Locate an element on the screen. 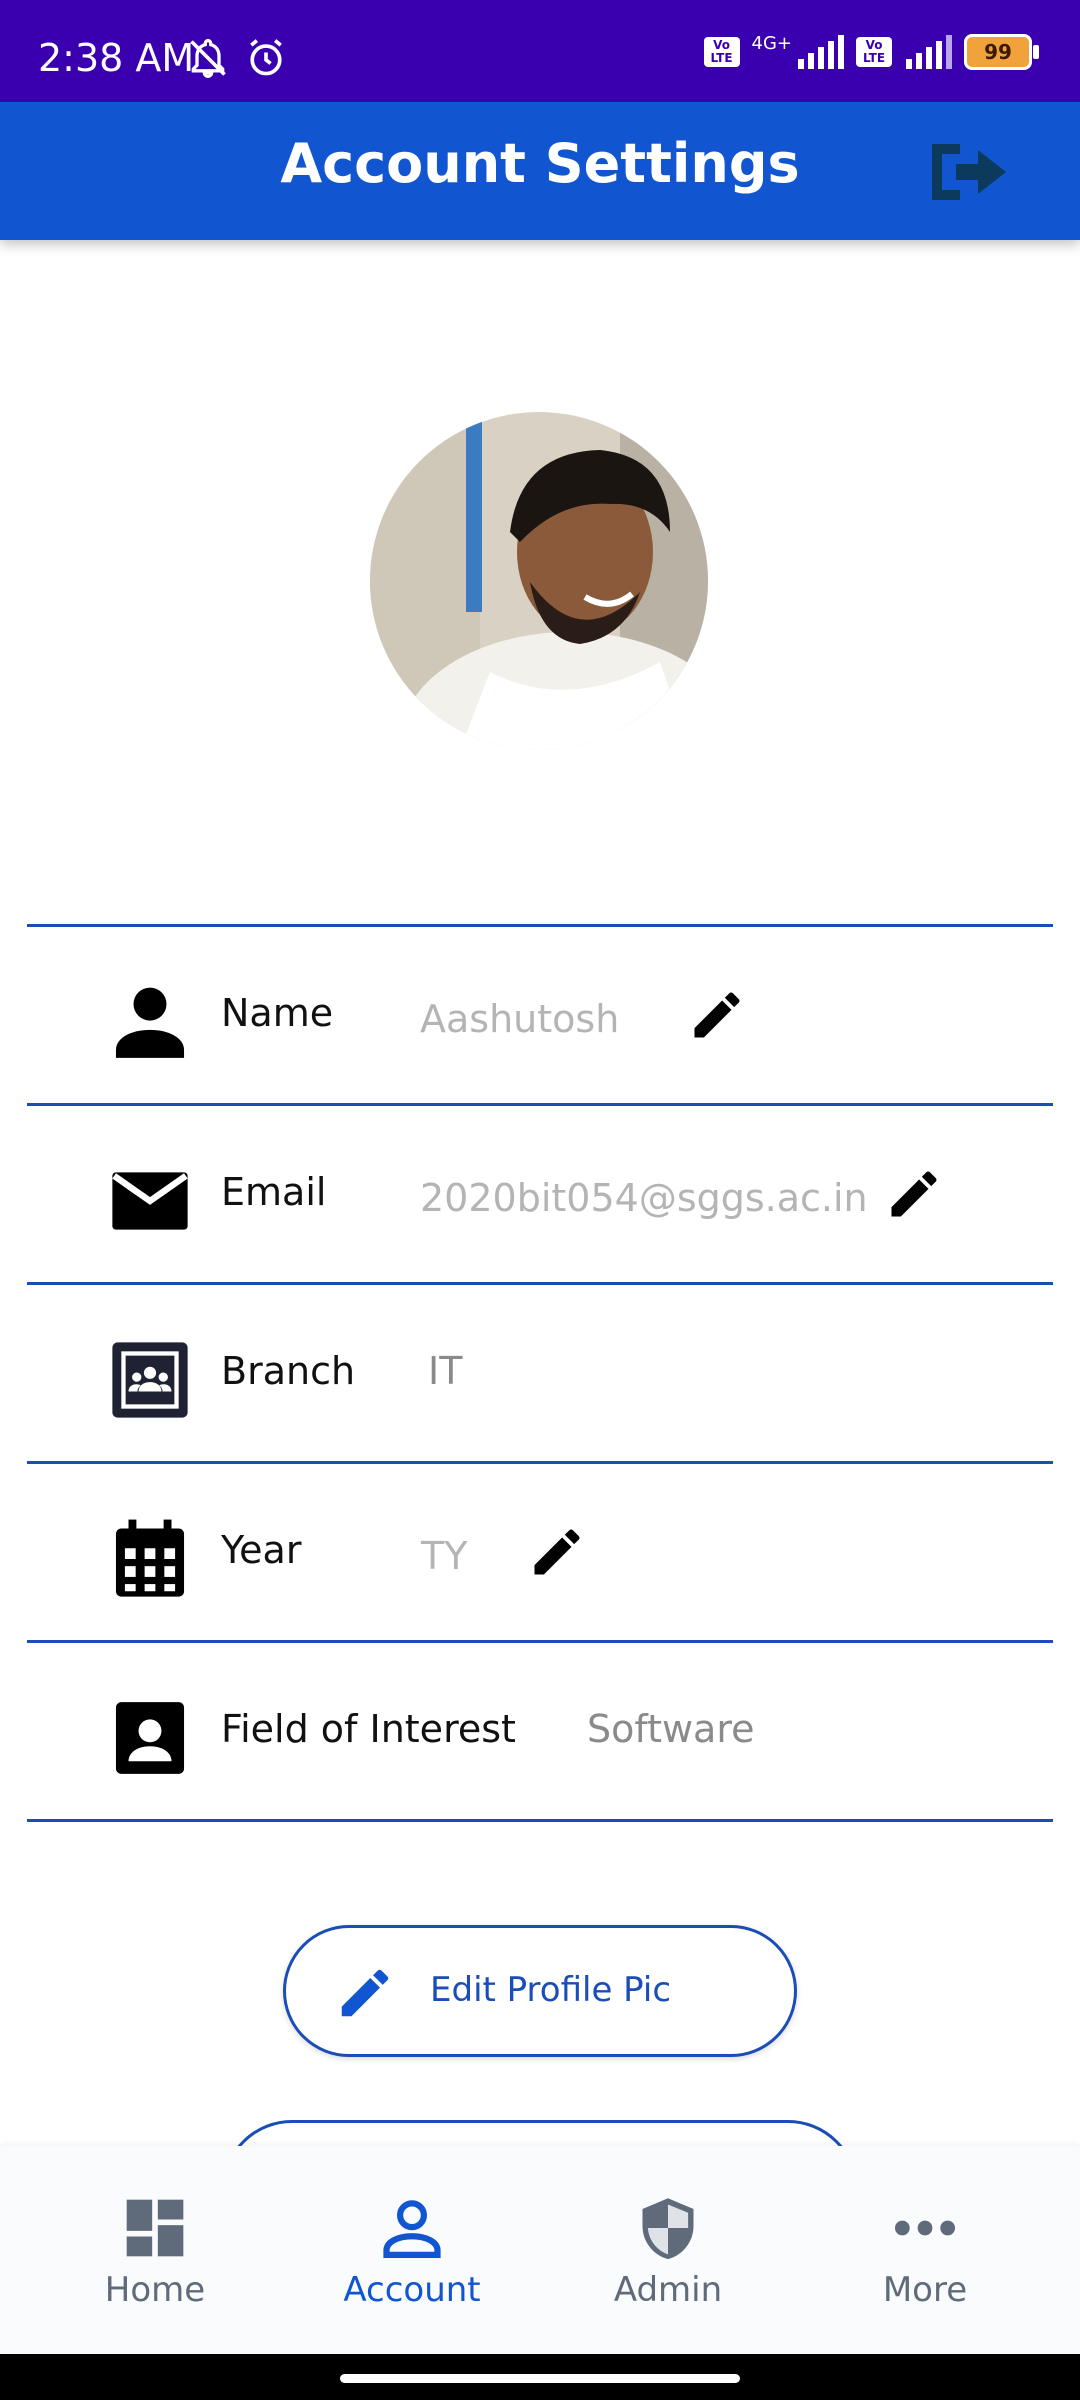  info-row-field-of-interest: Field of Interest Software is located at coordinates (540, 1731).